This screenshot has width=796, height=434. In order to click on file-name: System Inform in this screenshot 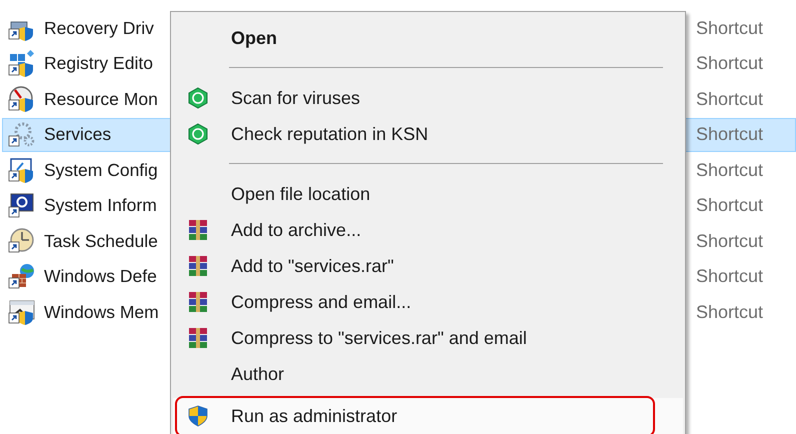, I will do `click(100, 205)`.